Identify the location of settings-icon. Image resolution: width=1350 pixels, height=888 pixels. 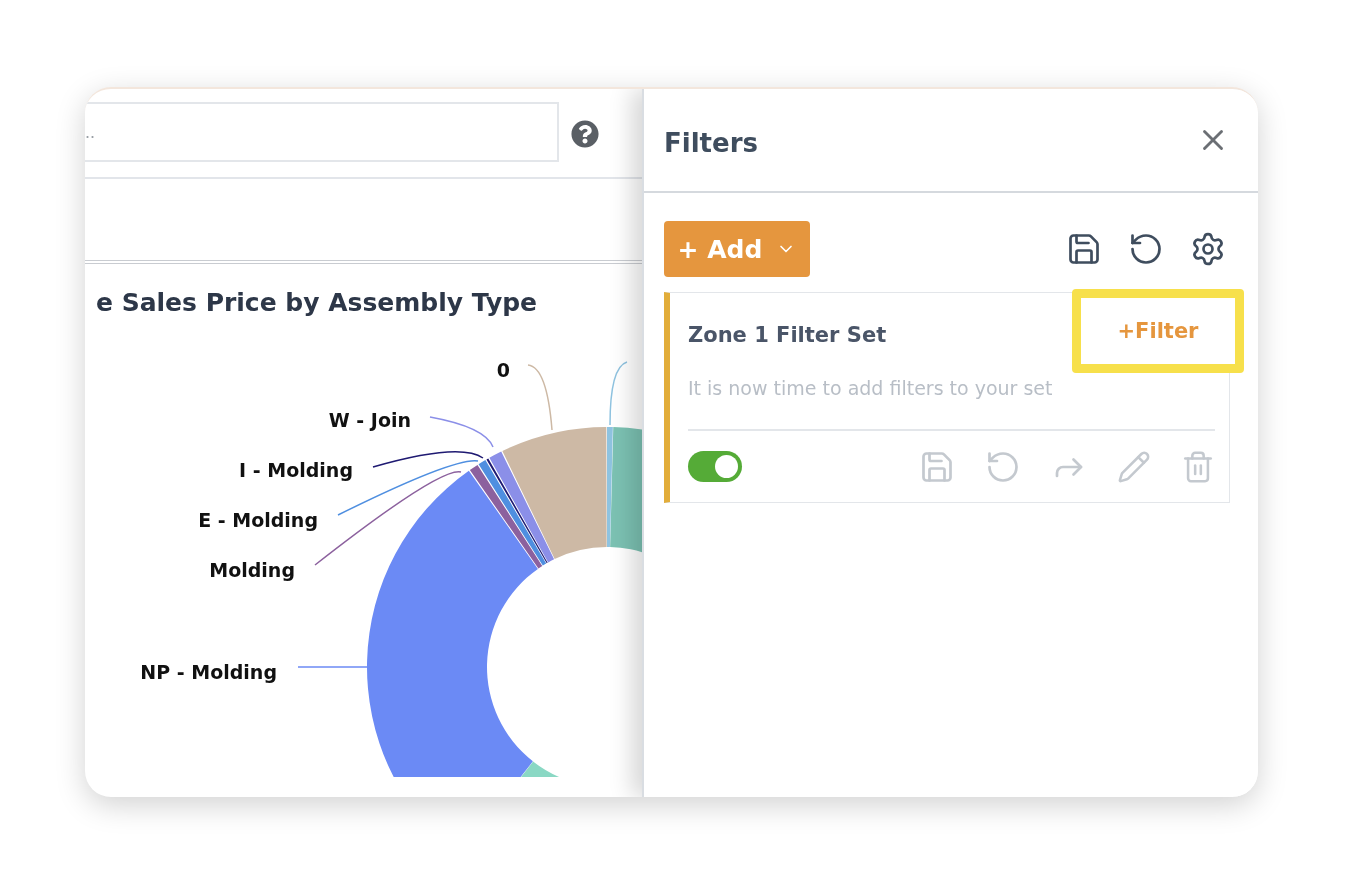
(1208, 249).